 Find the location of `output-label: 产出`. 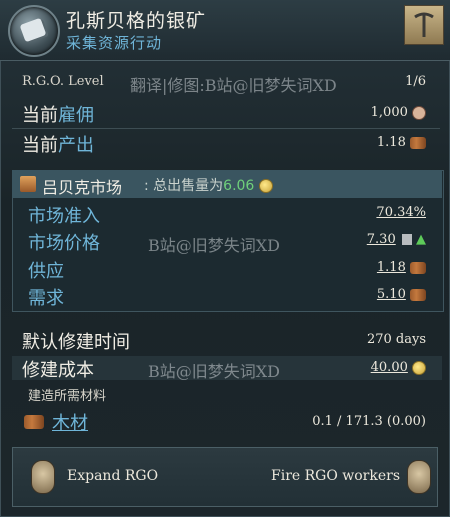

output-label: 产出 is located at coordinates (76, 145).